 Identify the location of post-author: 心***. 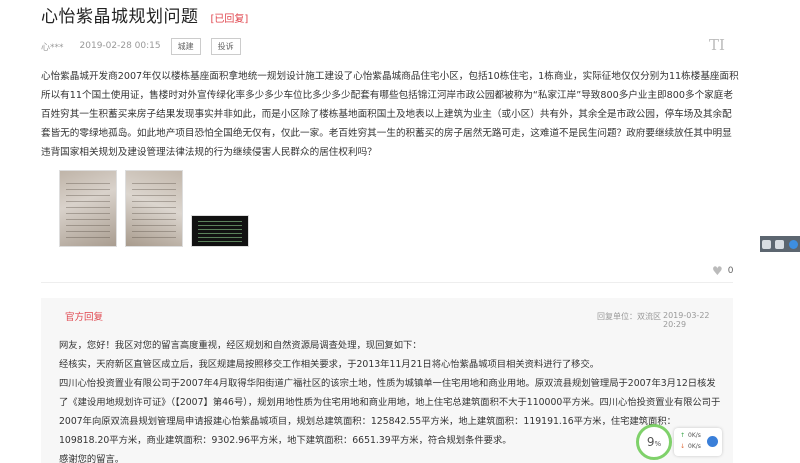
(52, 47).